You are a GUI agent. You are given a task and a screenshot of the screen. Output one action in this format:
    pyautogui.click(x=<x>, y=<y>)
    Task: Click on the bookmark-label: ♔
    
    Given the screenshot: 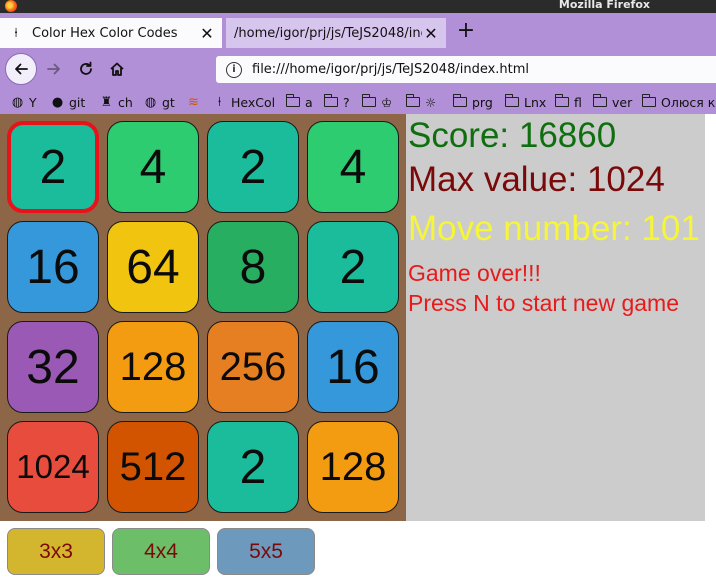 What is the action you would take?
    pyautogui.click(x=387, y=102)
    